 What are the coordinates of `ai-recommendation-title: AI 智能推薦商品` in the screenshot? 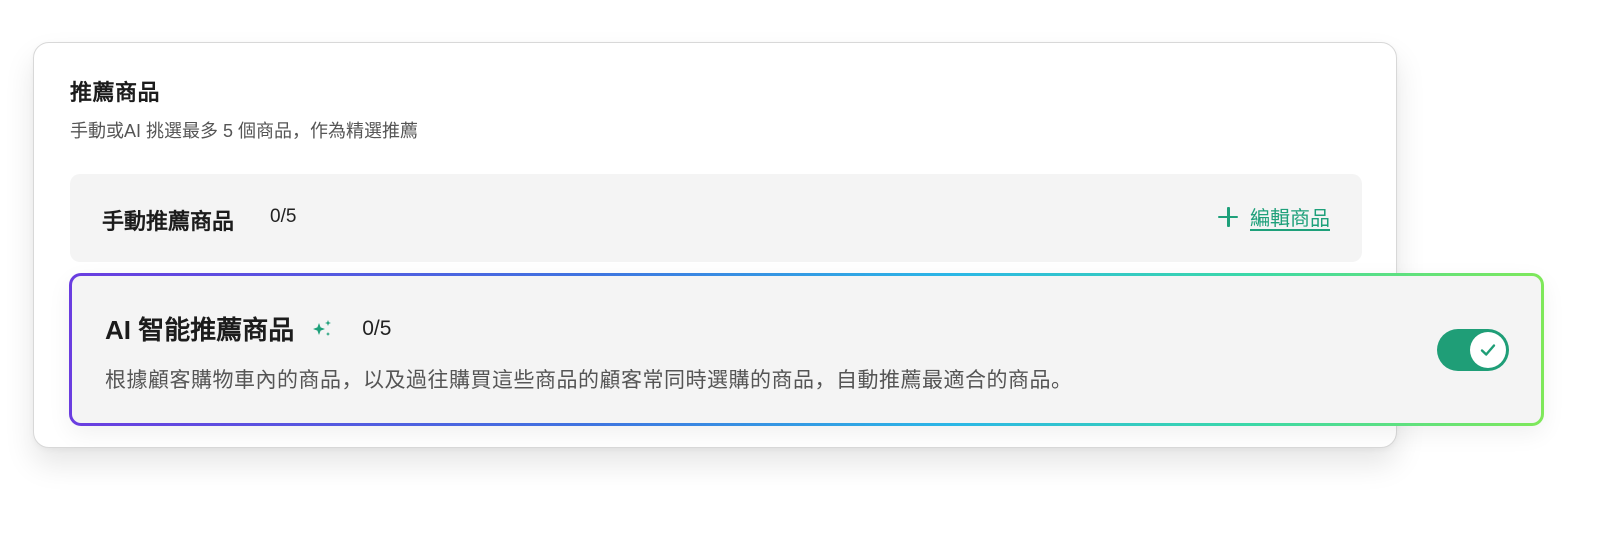 It's located at (200, 330).